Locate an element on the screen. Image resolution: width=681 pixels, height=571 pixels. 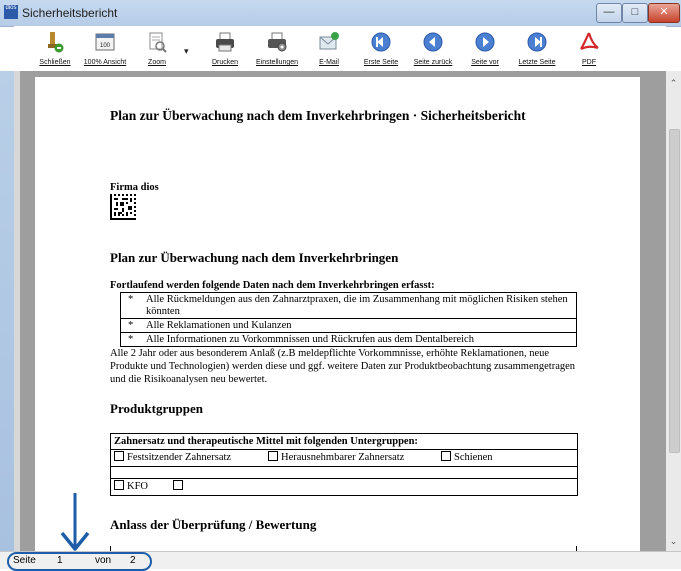
checkbox-label: Festsitzender Zahnersatz is located at coordinates (179, 457).